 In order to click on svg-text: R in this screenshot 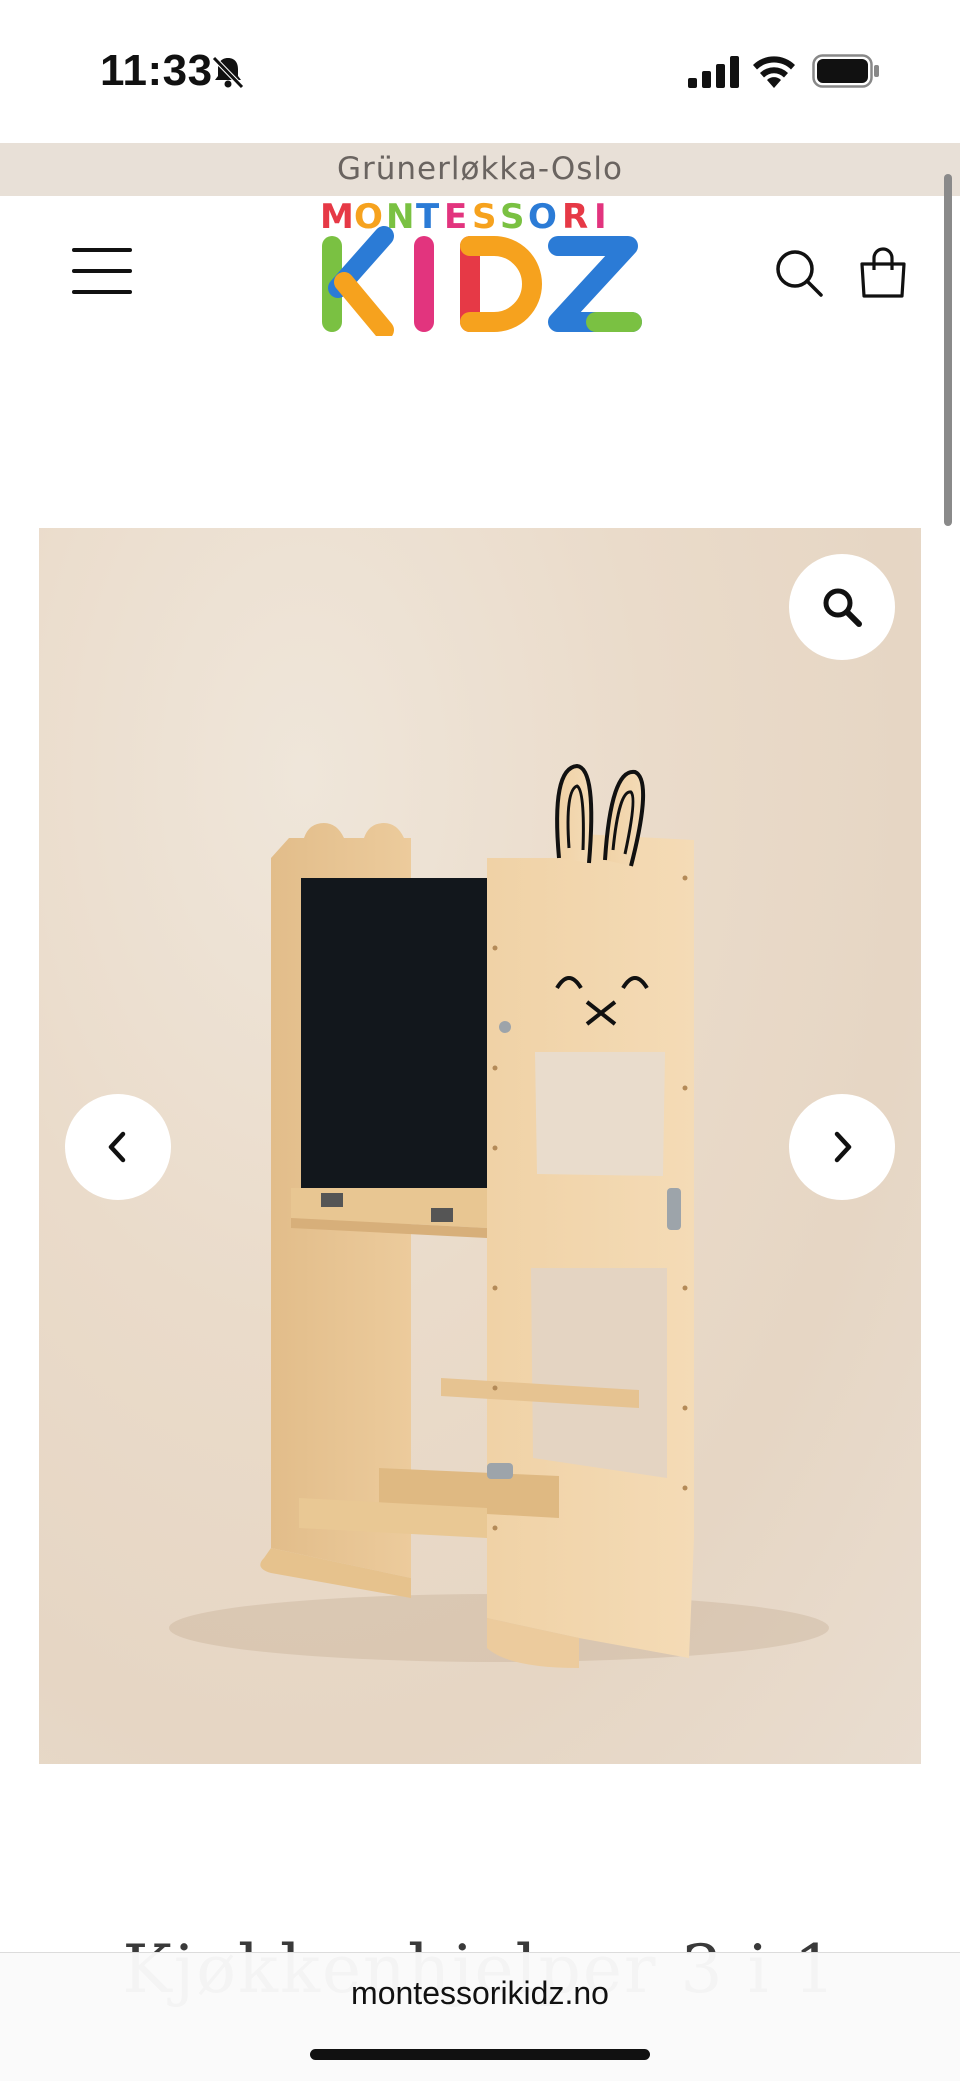, I will do `click(577, 217)`.